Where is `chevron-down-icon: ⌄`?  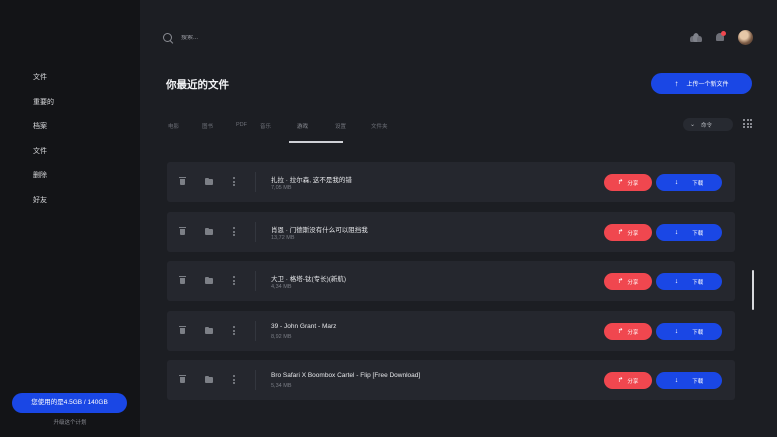
chevron-down-icon: ⌄ is located at coordinates (693, 125).